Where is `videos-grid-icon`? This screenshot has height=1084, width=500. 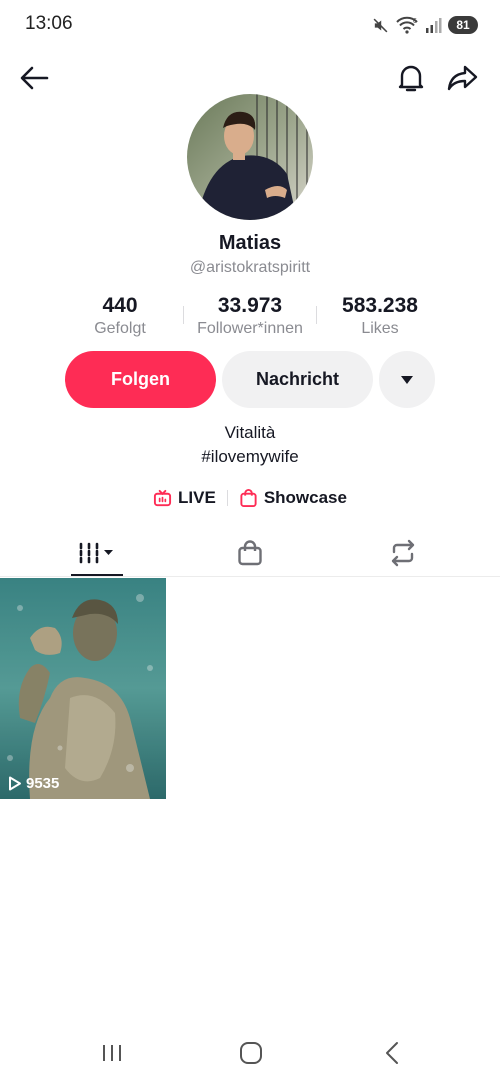
videos-grid-icon is located at coordinates (96, 553).